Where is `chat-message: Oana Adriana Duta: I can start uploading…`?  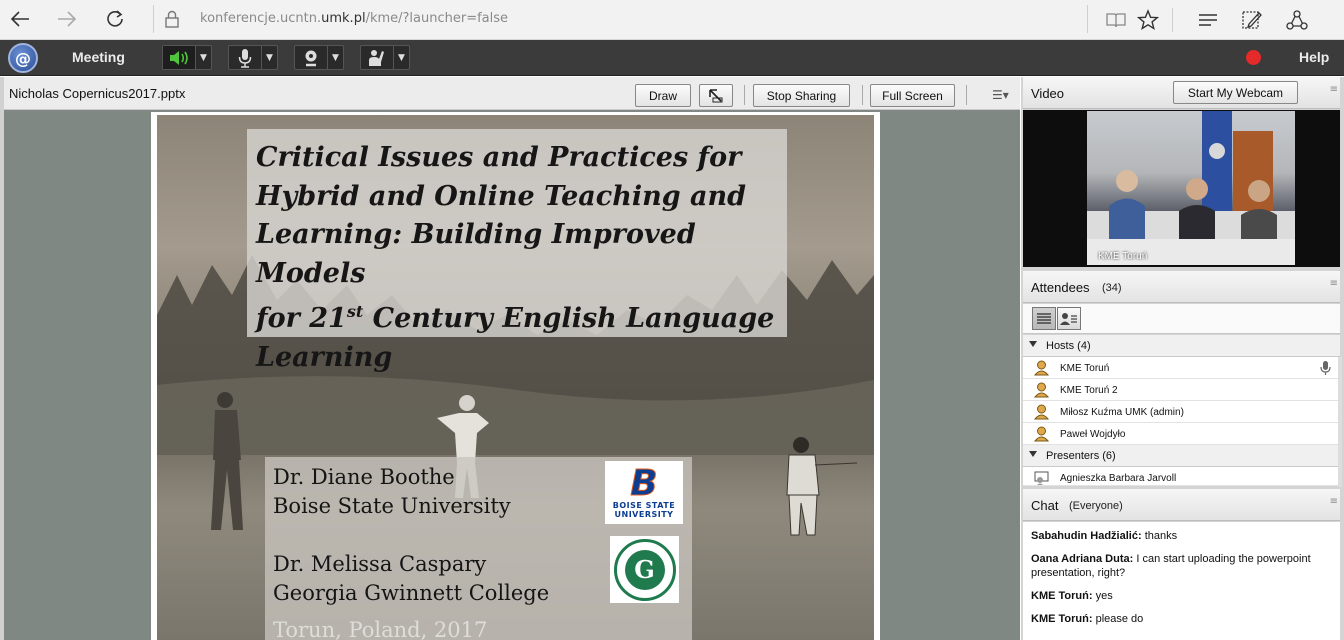 chat-message: Oana Adriana Duta: I can start uploading… is located at coordinates (1171, 566).